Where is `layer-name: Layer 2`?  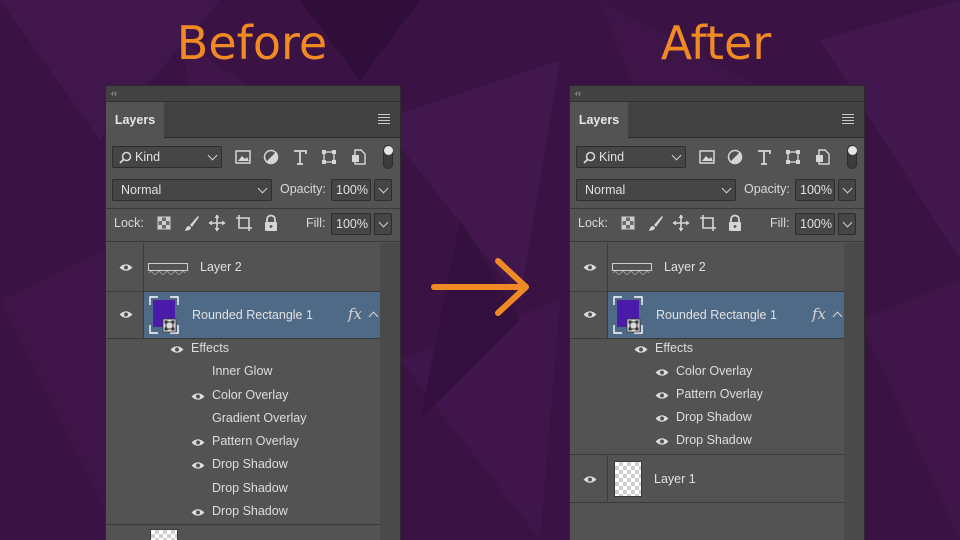
layer-name: Layer 2 is located at coordinates (221, 267).